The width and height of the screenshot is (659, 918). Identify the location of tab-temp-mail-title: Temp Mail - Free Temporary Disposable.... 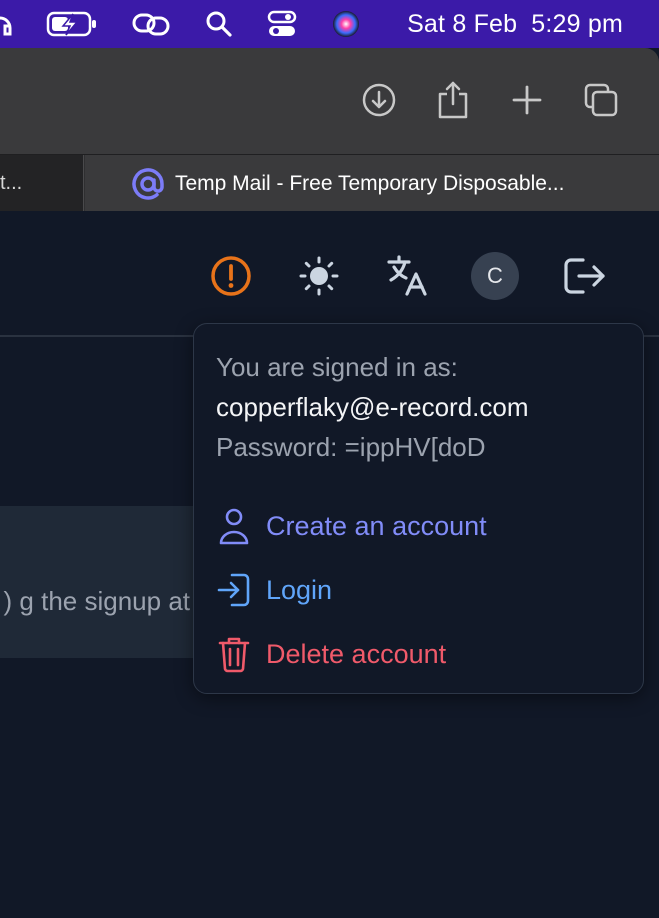
(370, 183).